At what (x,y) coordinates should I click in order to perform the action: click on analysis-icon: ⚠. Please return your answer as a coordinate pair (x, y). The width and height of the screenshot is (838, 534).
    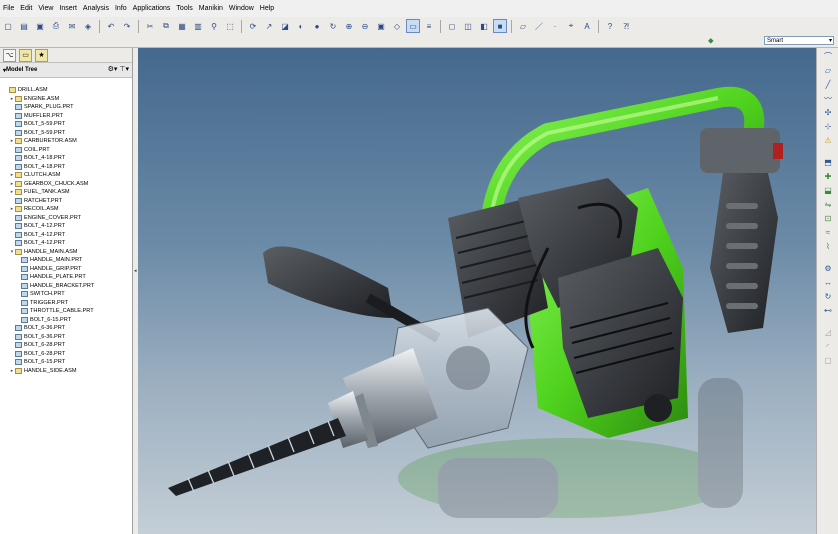
    Looking at the image, I should click on (828, 141).